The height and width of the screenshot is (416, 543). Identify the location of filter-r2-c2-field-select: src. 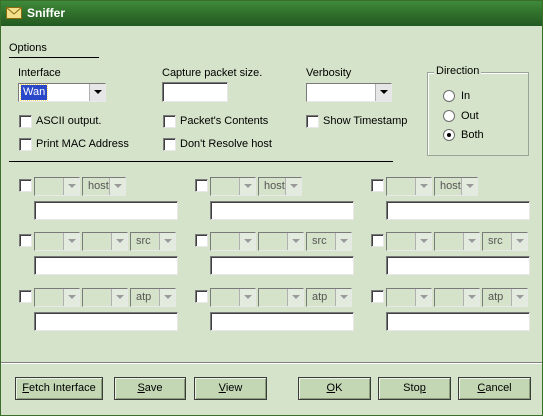
(329, 241).